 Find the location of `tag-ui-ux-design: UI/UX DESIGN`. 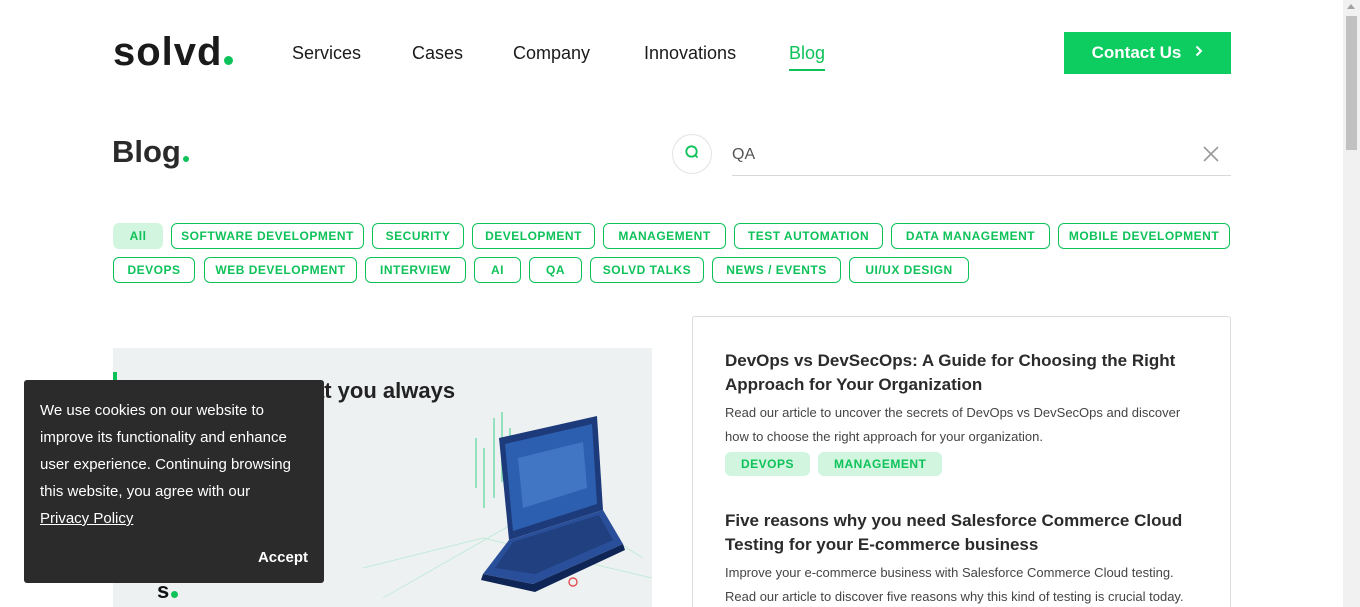

tag-ui-ux-design: UI/UX DESIGN is located at coordinates (909, 270).